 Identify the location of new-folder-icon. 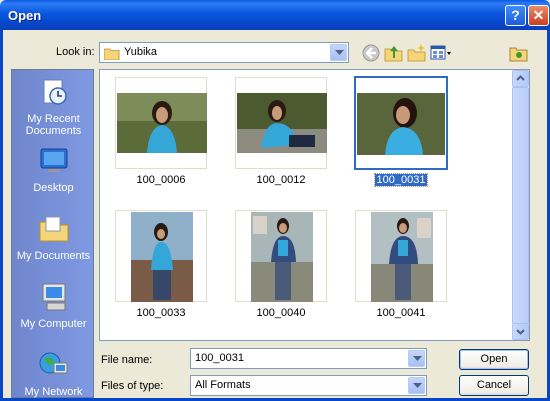
(417, 53).